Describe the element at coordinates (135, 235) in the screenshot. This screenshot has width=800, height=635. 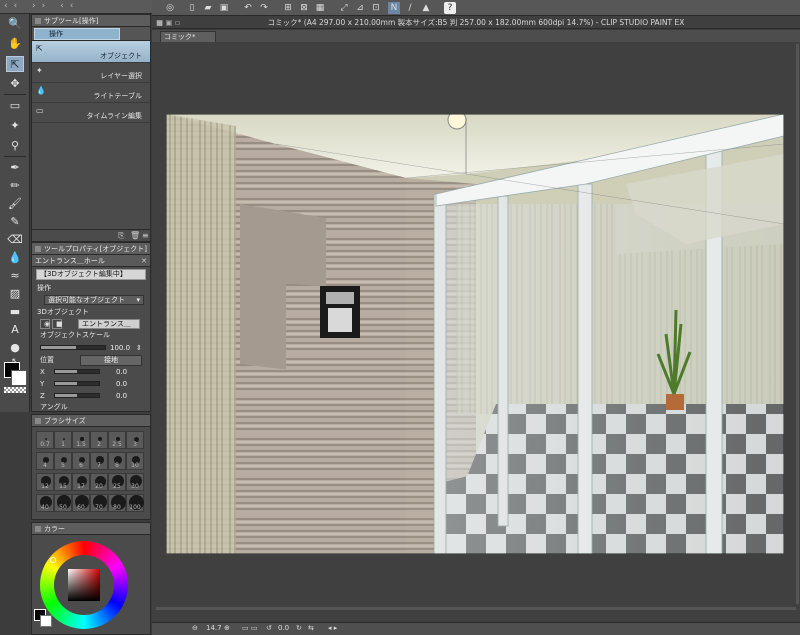
I see `trash-icon: 🗑` at that location.